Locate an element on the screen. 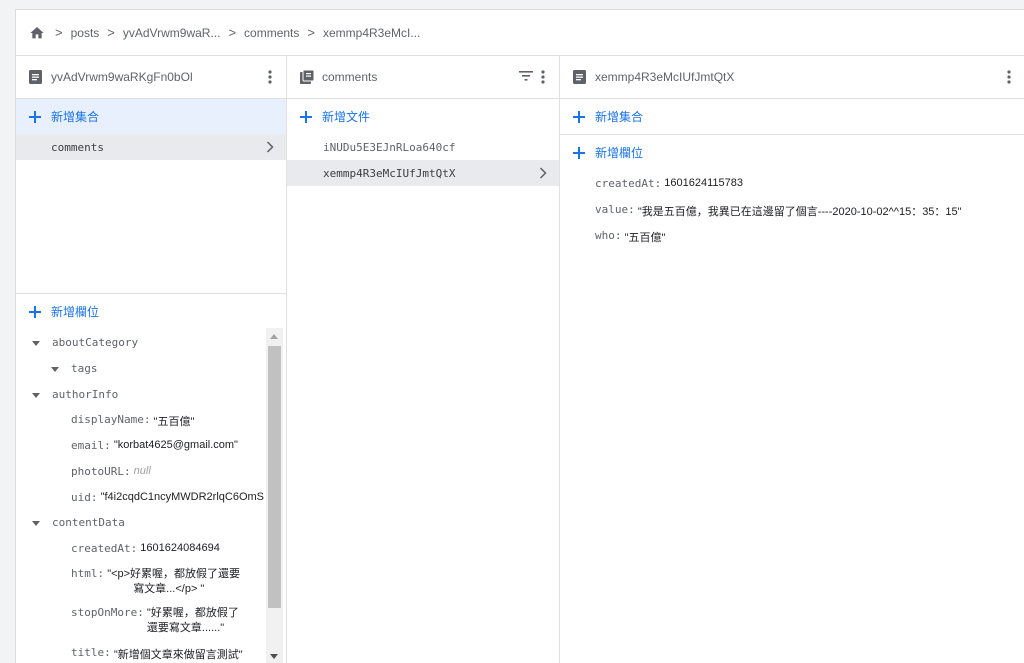  field-createdAt: createdAt: 1601624115783 is located at coordinates (669, 183).